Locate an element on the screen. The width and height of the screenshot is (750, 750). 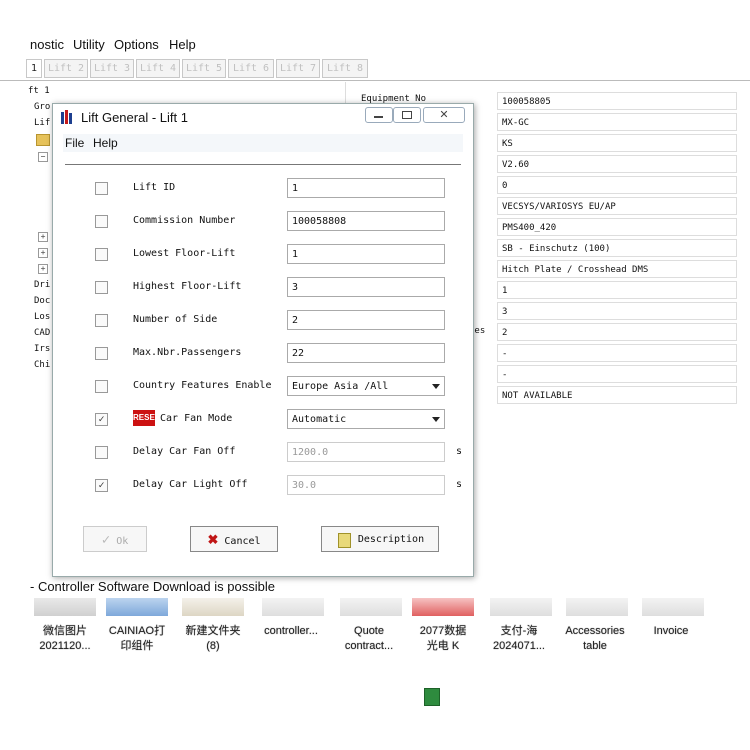
maximize-button is located at coordinates (407, 115).